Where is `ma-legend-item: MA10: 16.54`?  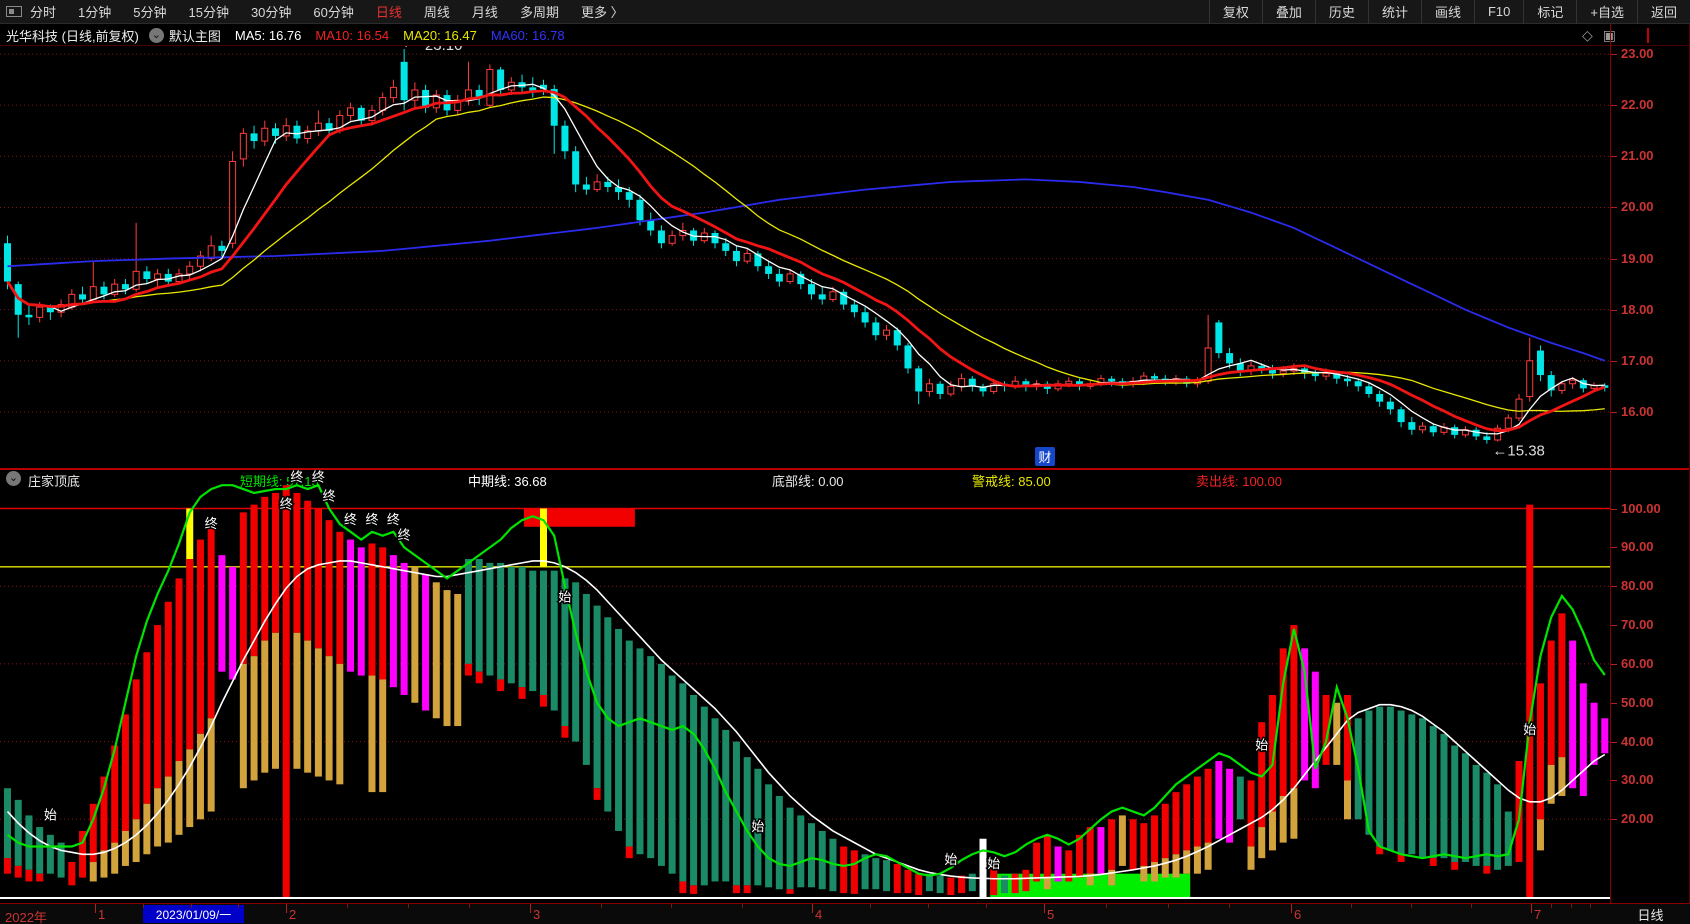
ma-legend-item: MA10: 16.54 is located at coordinates (352, 35).